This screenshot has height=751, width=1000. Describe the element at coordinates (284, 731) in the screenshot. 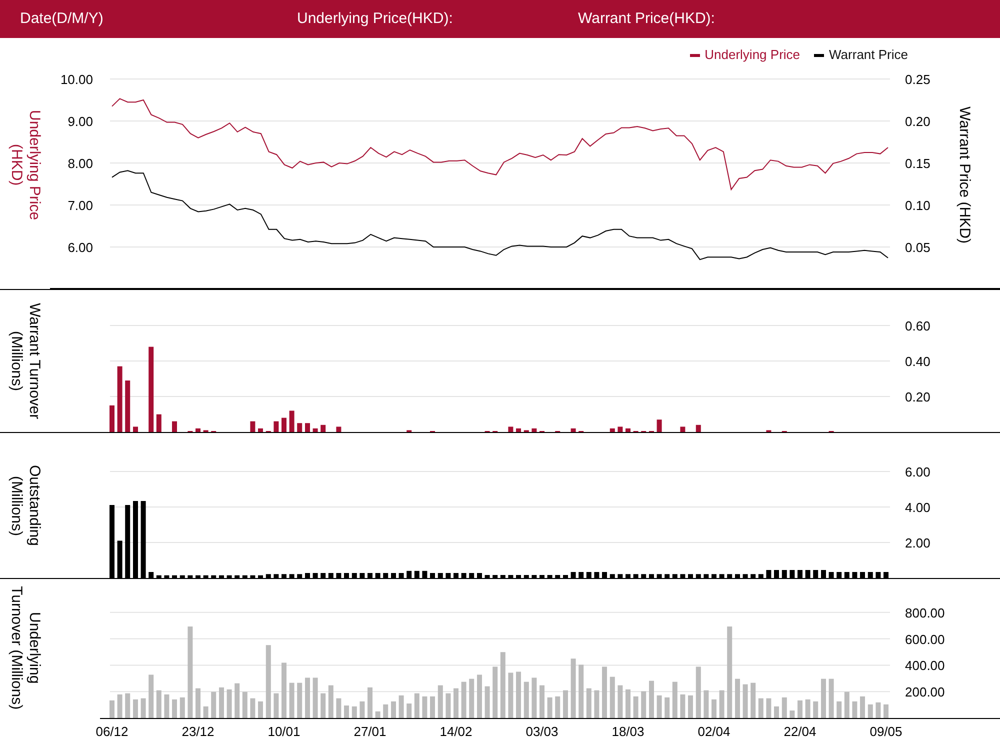

I see `axis-tick-label: 10/01` at that location.